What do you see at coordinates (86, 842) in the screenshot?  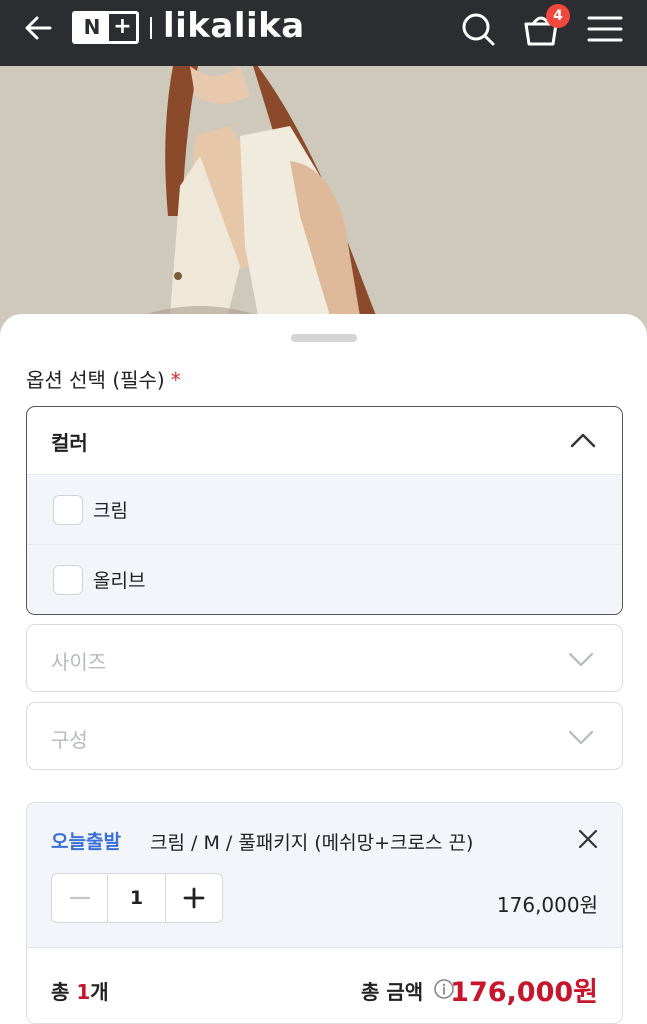 I see `shipping-tag: 오늘출발` at bounding box center [86, 842].